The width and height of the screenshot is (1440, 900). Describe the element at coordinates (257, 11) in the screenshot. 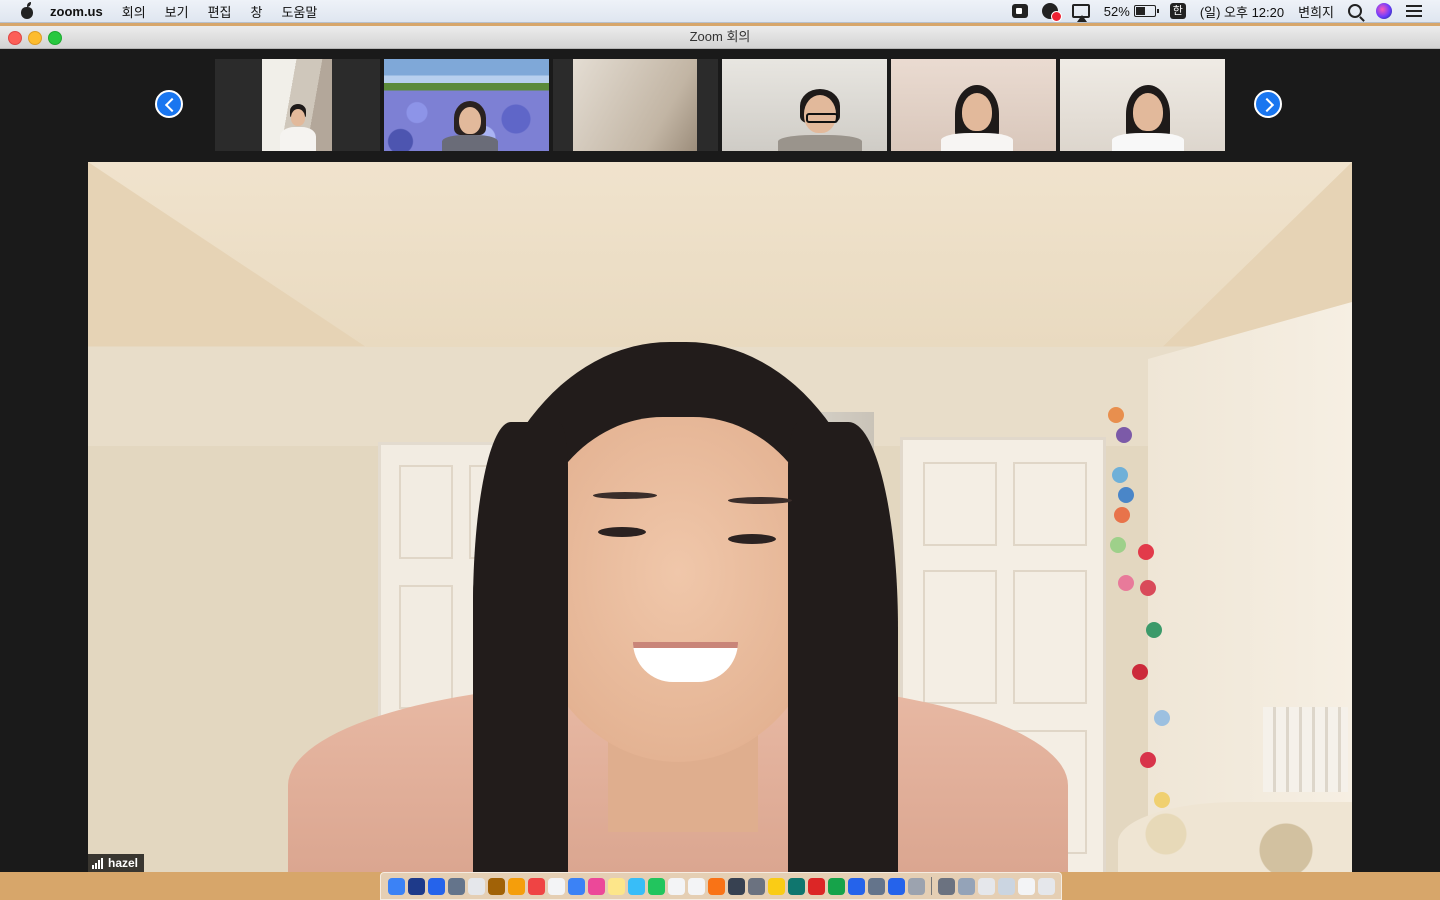

I see `menu-window: 창` at that location.